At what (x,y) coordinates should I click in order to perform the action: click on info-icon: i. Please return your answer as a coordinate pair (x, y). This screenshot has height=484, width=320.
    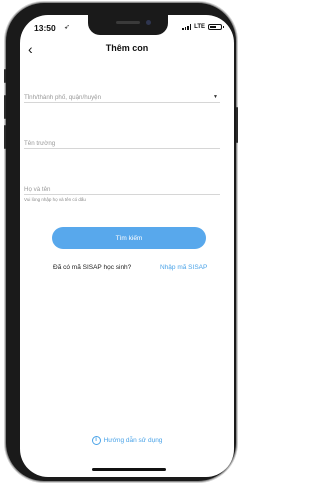
    Looking at the image, I should click on (96, 440).